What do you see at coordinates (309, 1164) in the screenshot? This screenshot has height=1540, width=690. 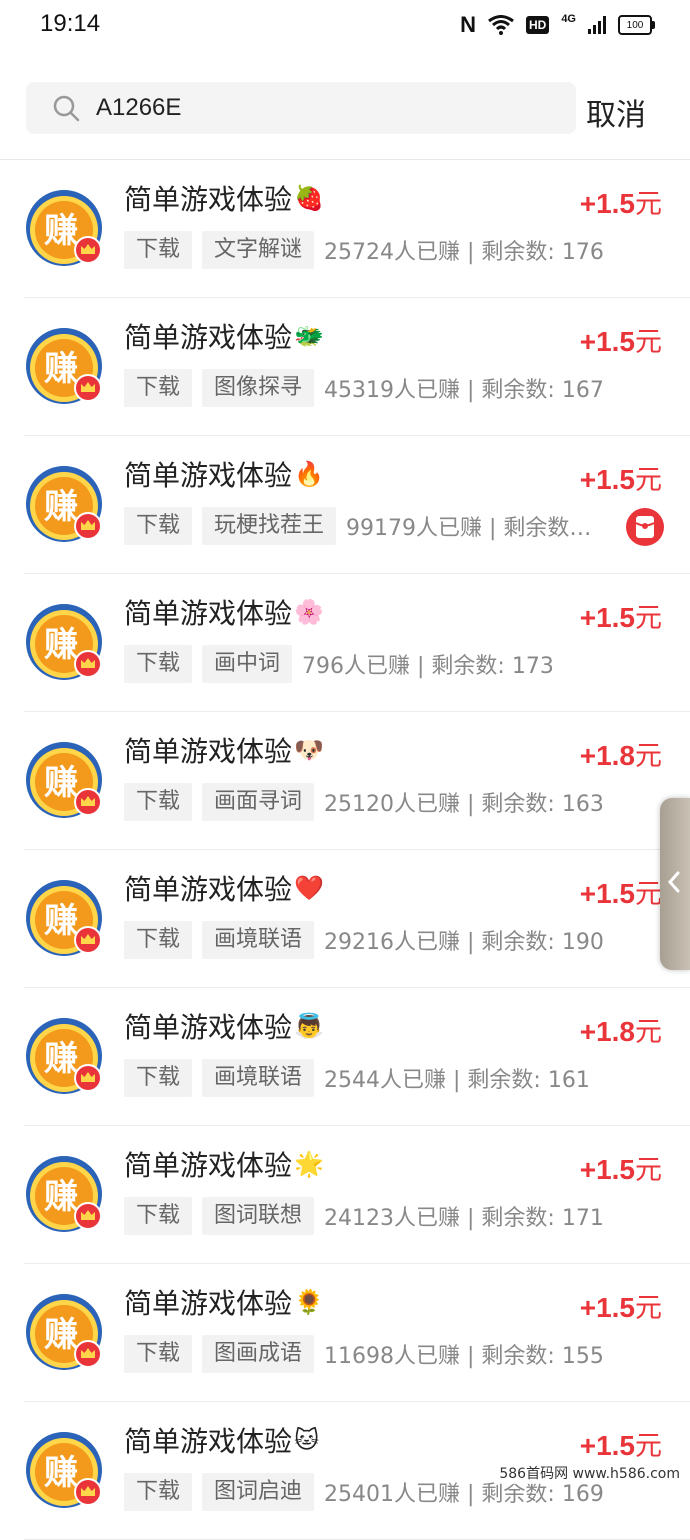 I see `task-emoji: 🌟` at bounding box center [309, 1164].